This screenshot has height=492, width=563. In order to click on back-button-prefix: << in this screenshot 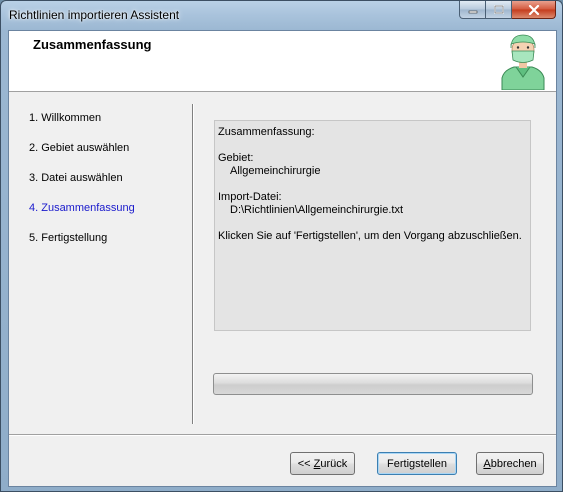, I will do `click(305, 463)`.